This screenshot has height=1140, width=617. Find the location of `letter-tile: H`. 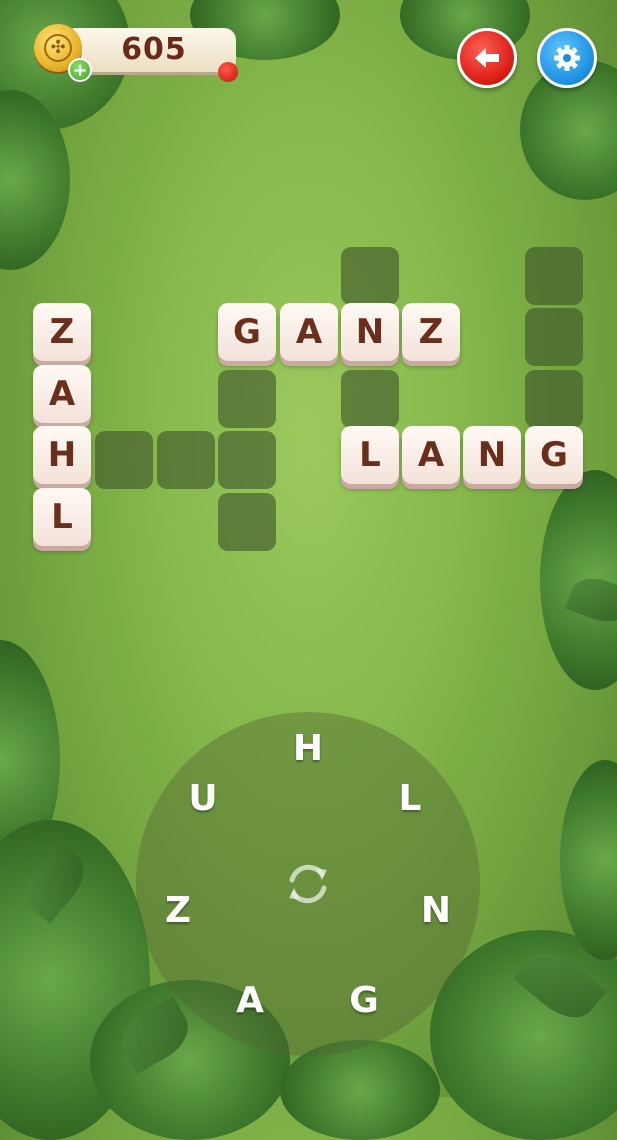

letter-tile: H is located at coordinates (62, 455).